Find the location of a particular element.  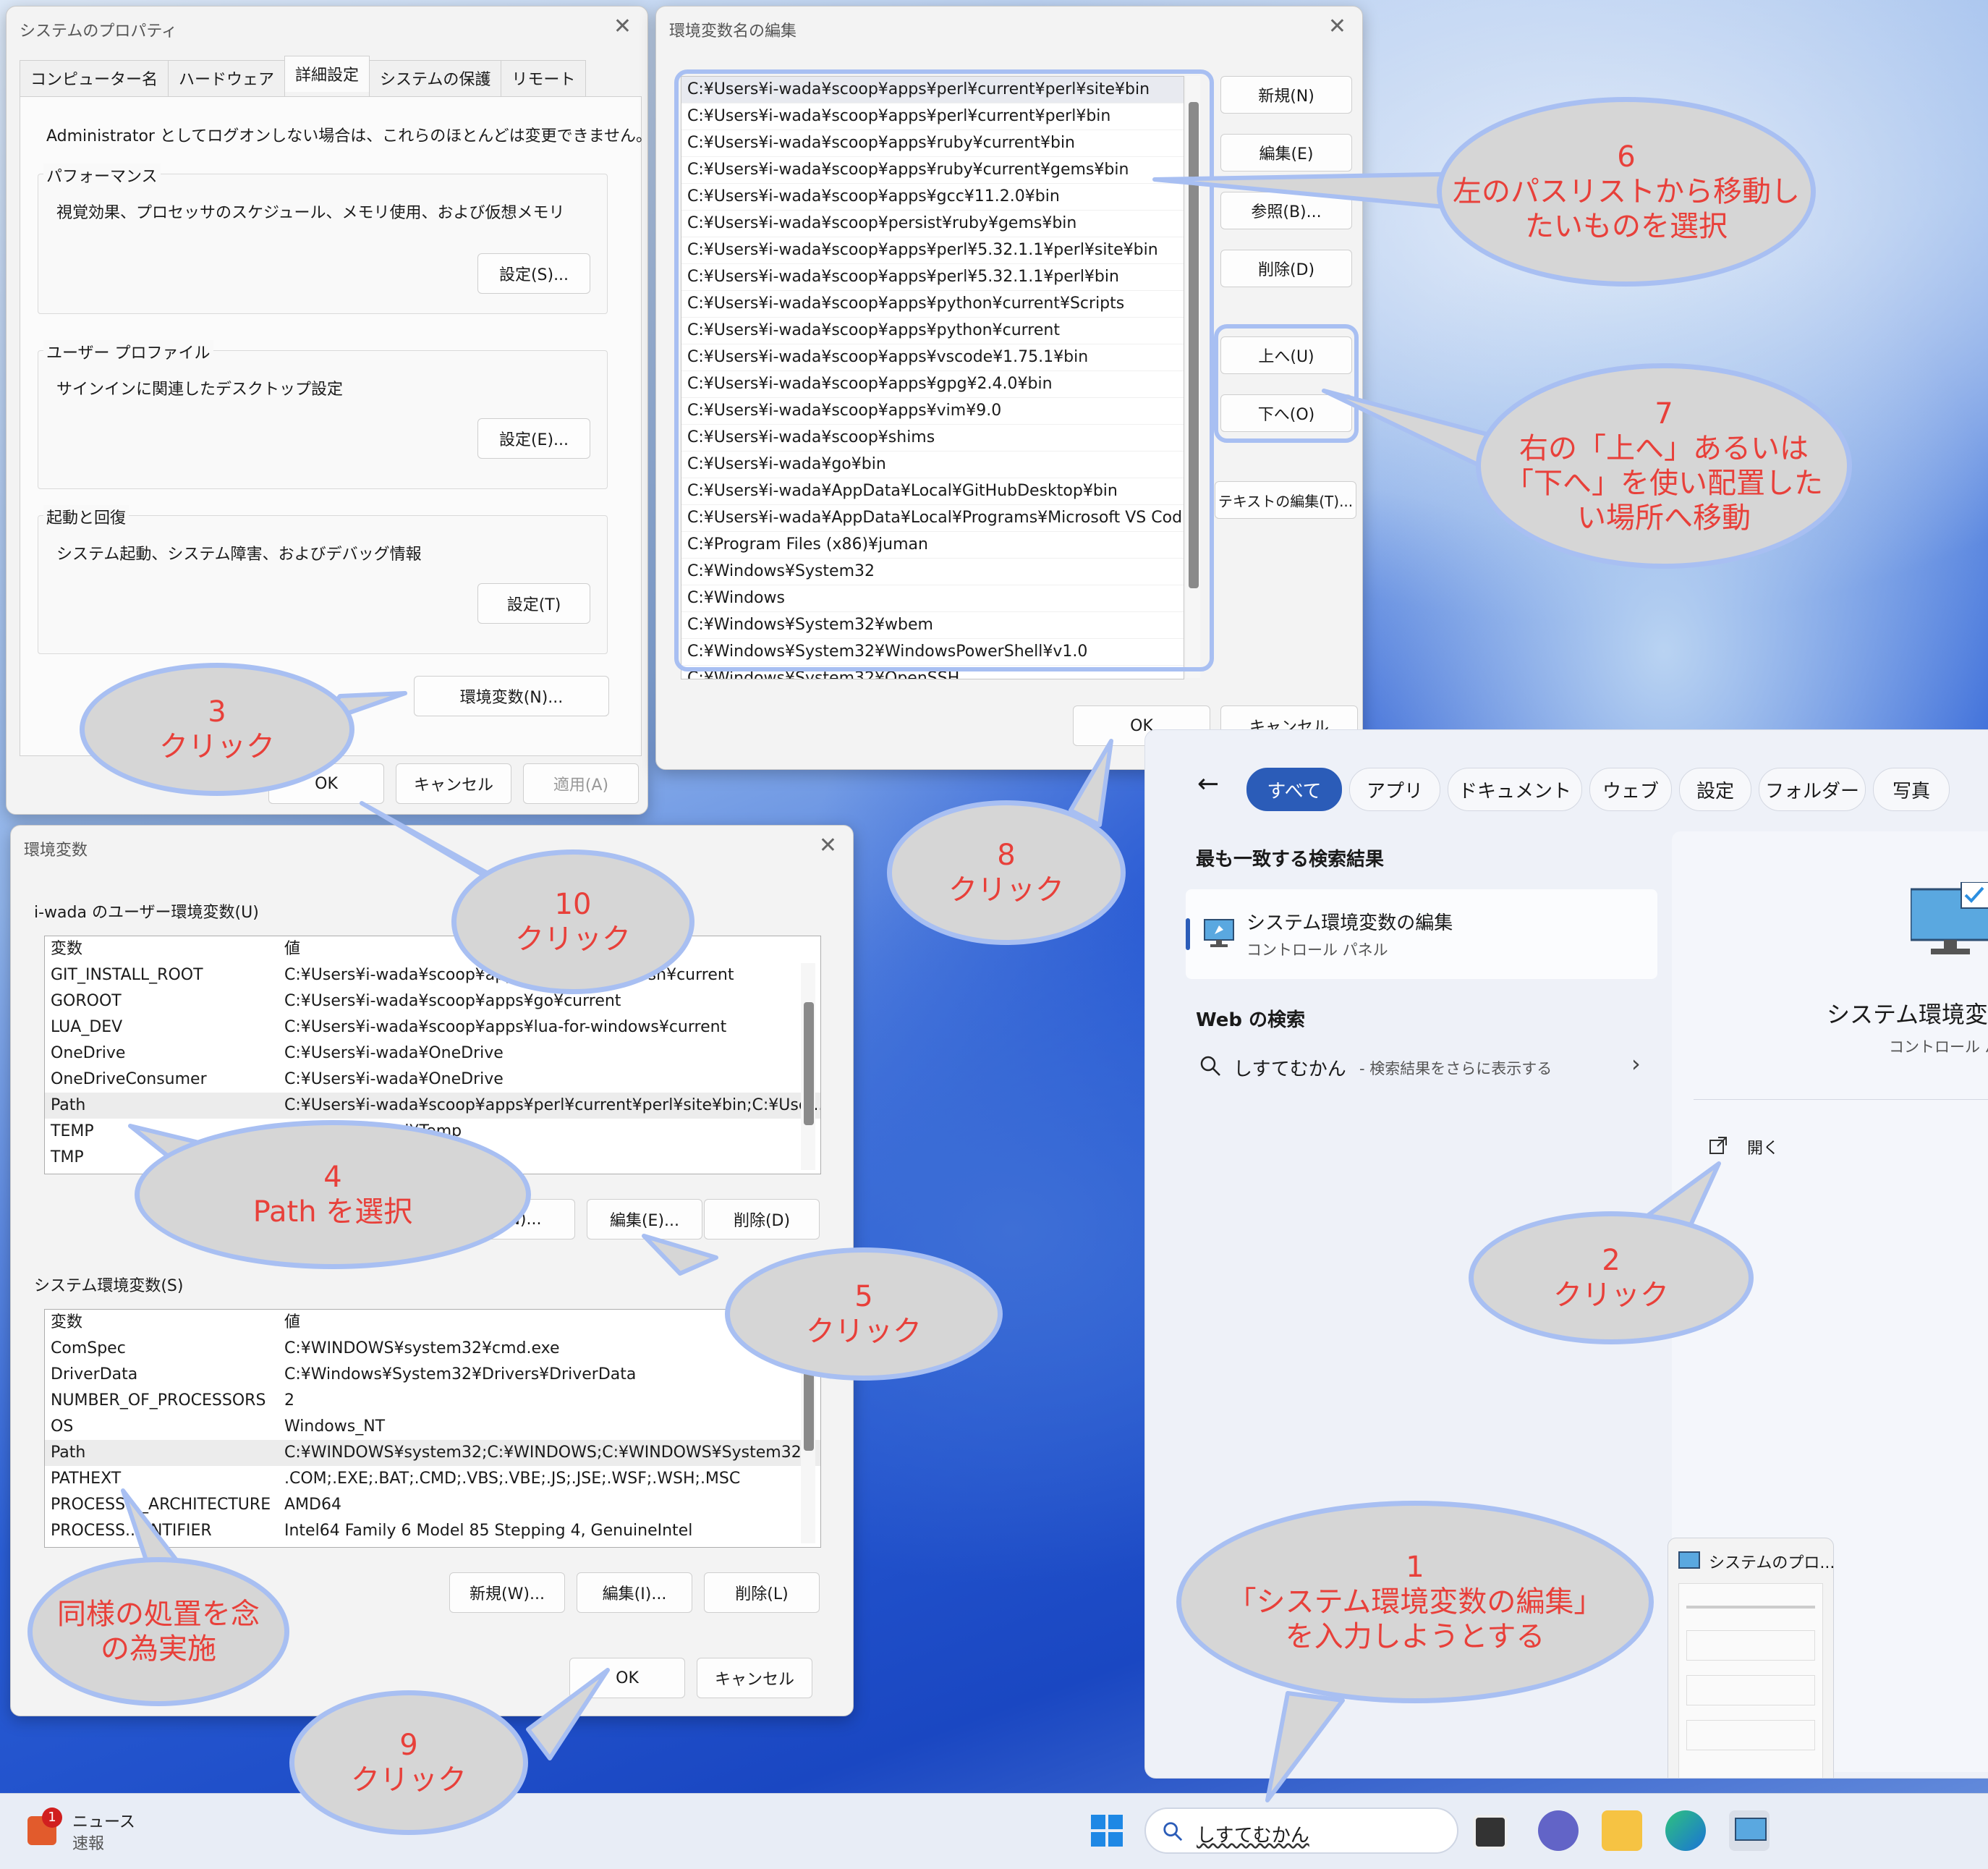

table-row: ComSpec C:¥WINDOWS¥system32¥cmd.exe is located at coordinates (432, 1349).